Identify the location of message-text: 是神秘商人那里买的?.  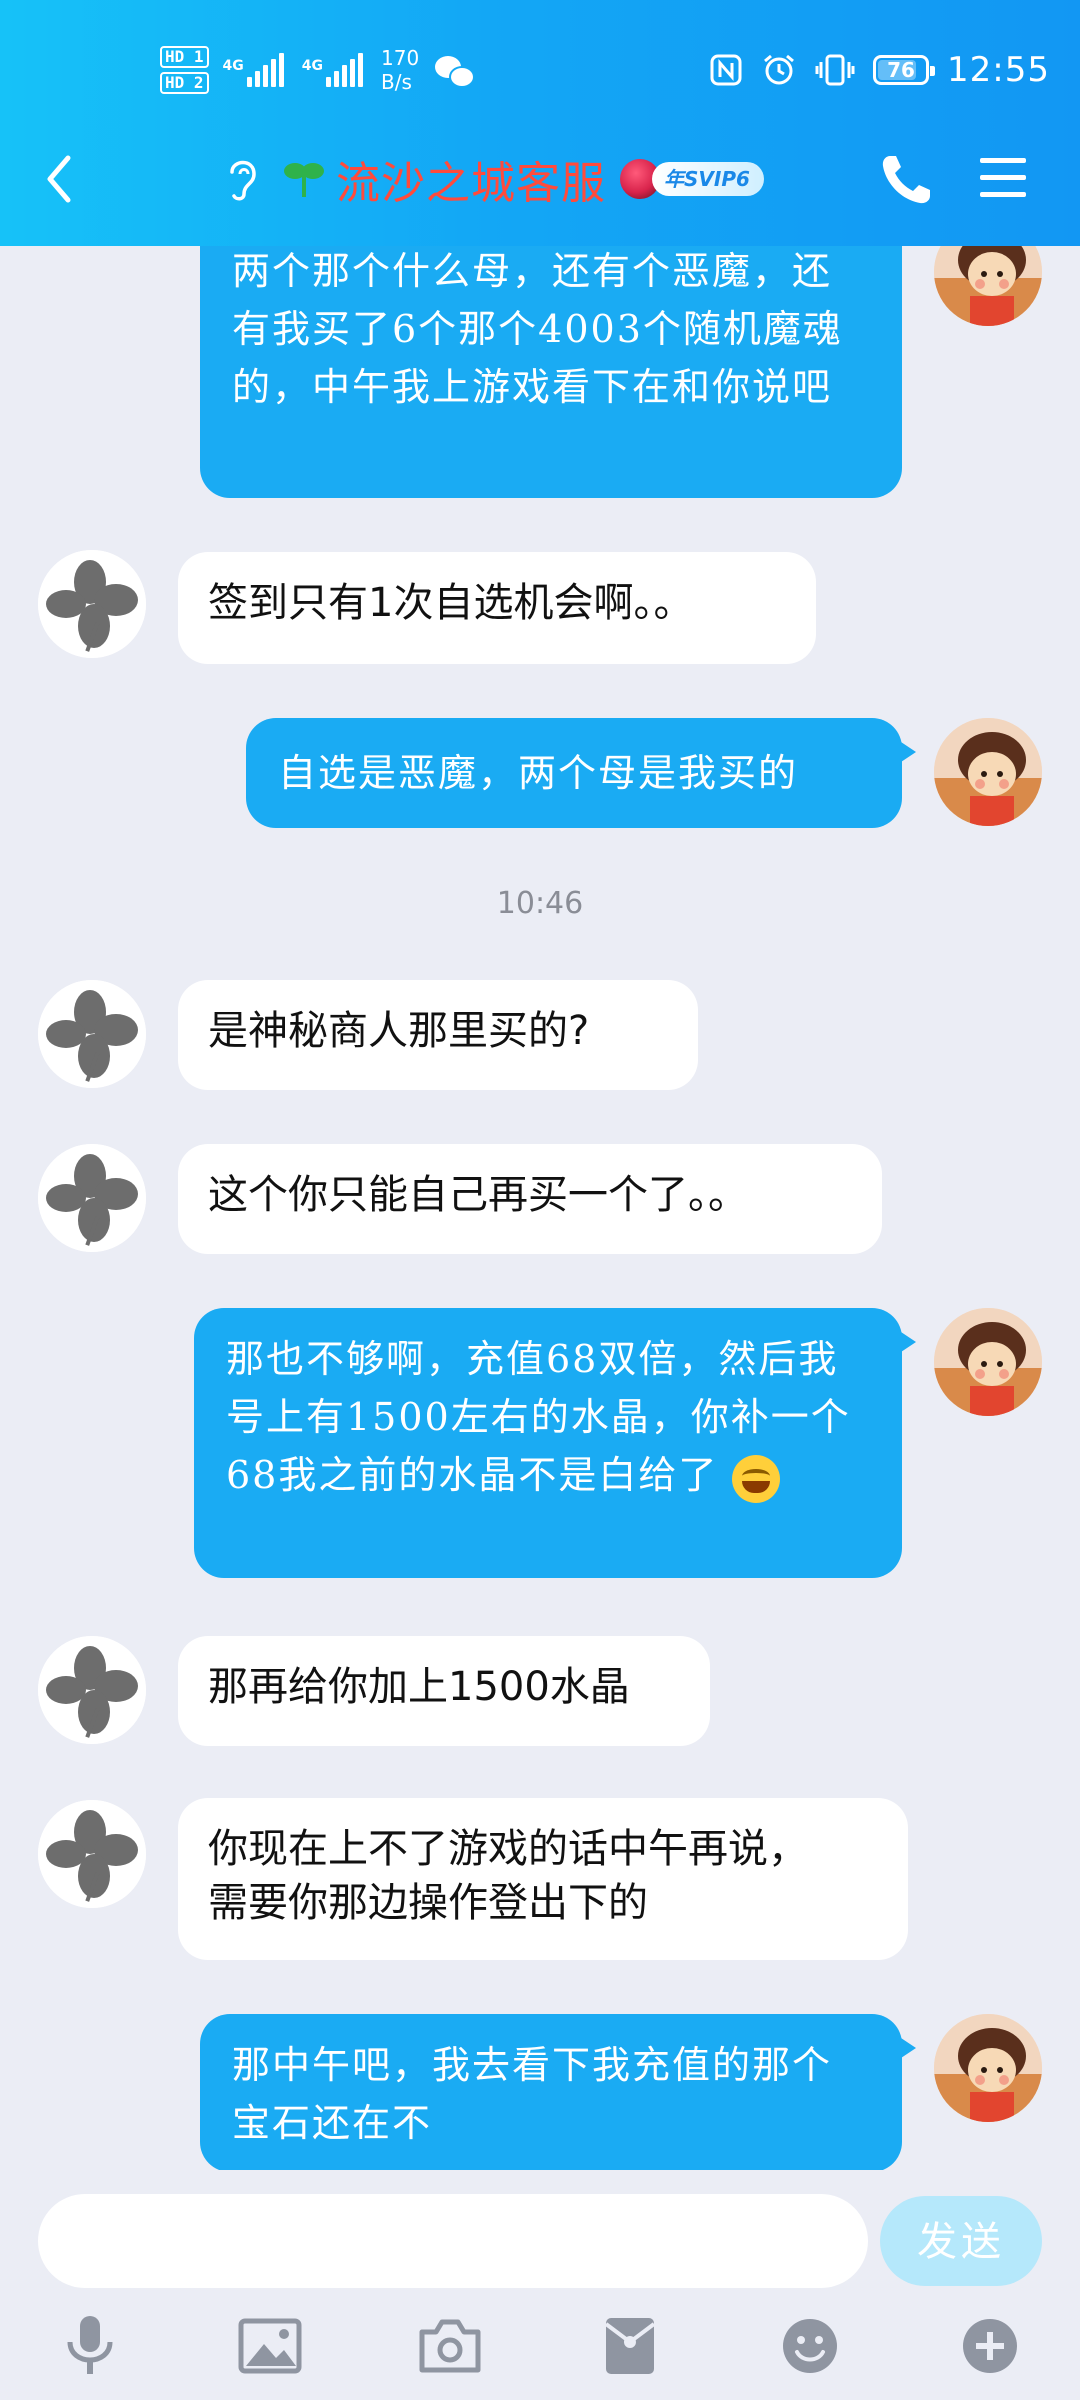
(399, 1031).